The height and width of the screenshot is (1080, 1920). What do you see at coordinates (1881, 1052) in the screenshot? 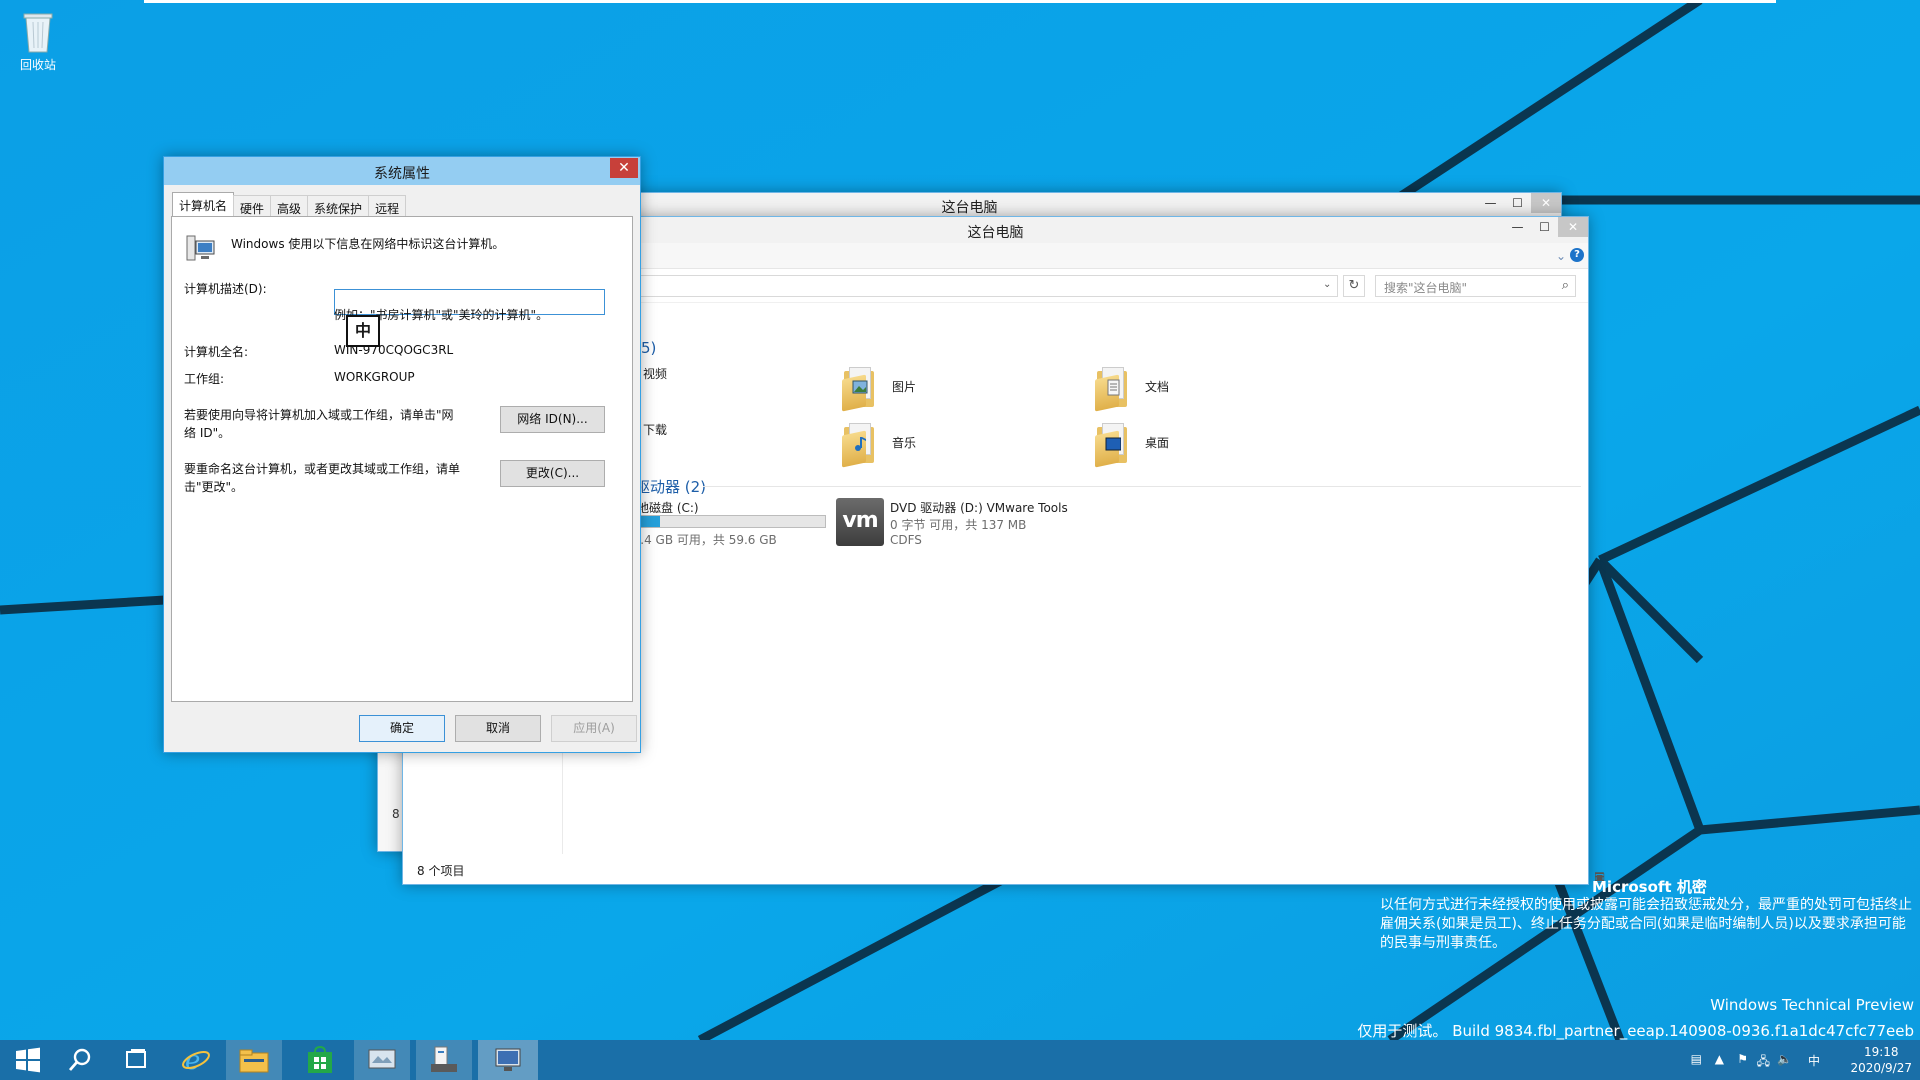
I see `clock-time: 19:18` at bounding box center [1881, 1052].